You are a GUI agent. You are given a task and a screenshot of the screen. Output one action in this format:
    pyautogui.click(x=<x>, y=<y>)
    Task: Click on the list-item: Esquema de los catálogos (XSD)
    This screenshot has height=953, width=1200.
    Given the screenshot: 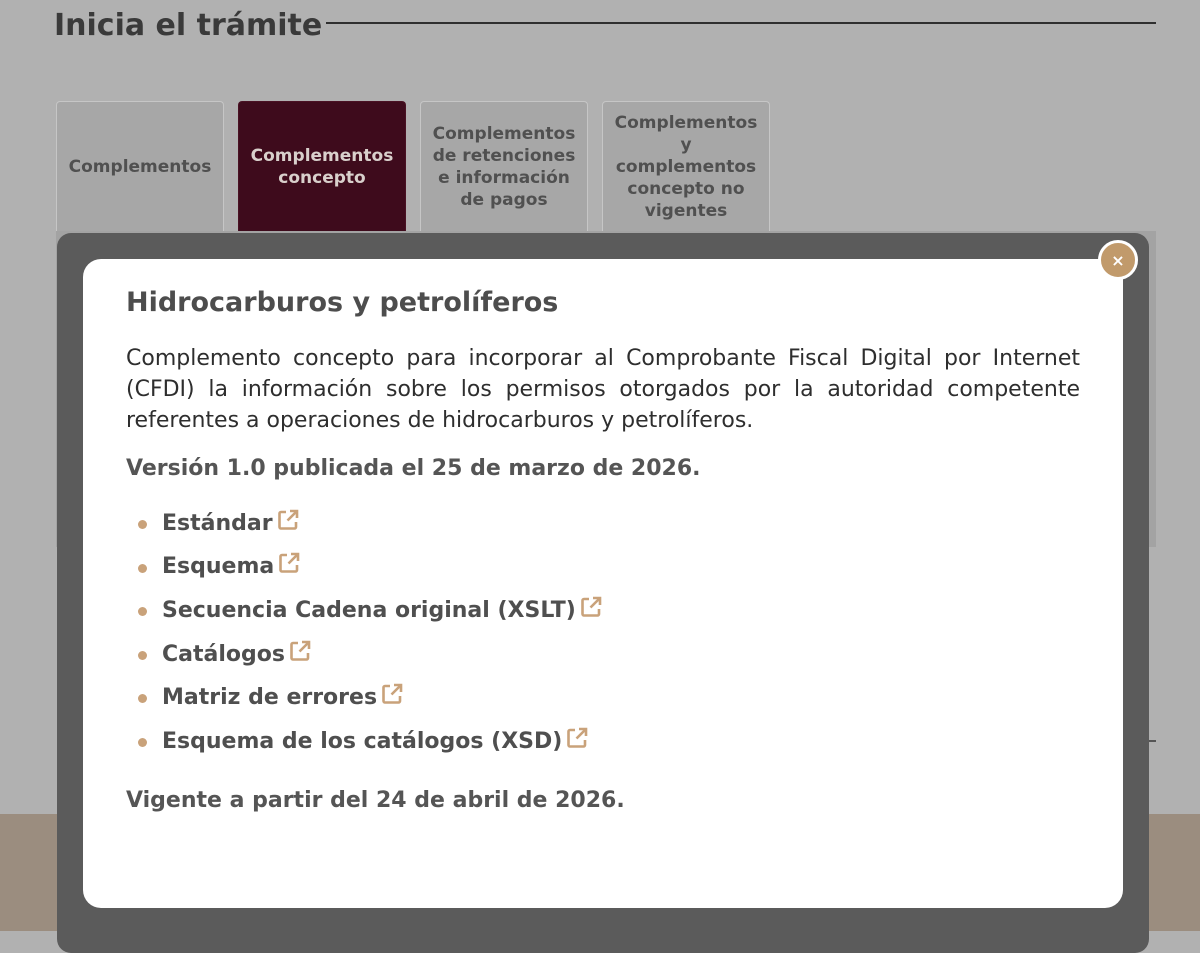 What is the action you would take?
    pyautogui.click(x=609, y=742)
    